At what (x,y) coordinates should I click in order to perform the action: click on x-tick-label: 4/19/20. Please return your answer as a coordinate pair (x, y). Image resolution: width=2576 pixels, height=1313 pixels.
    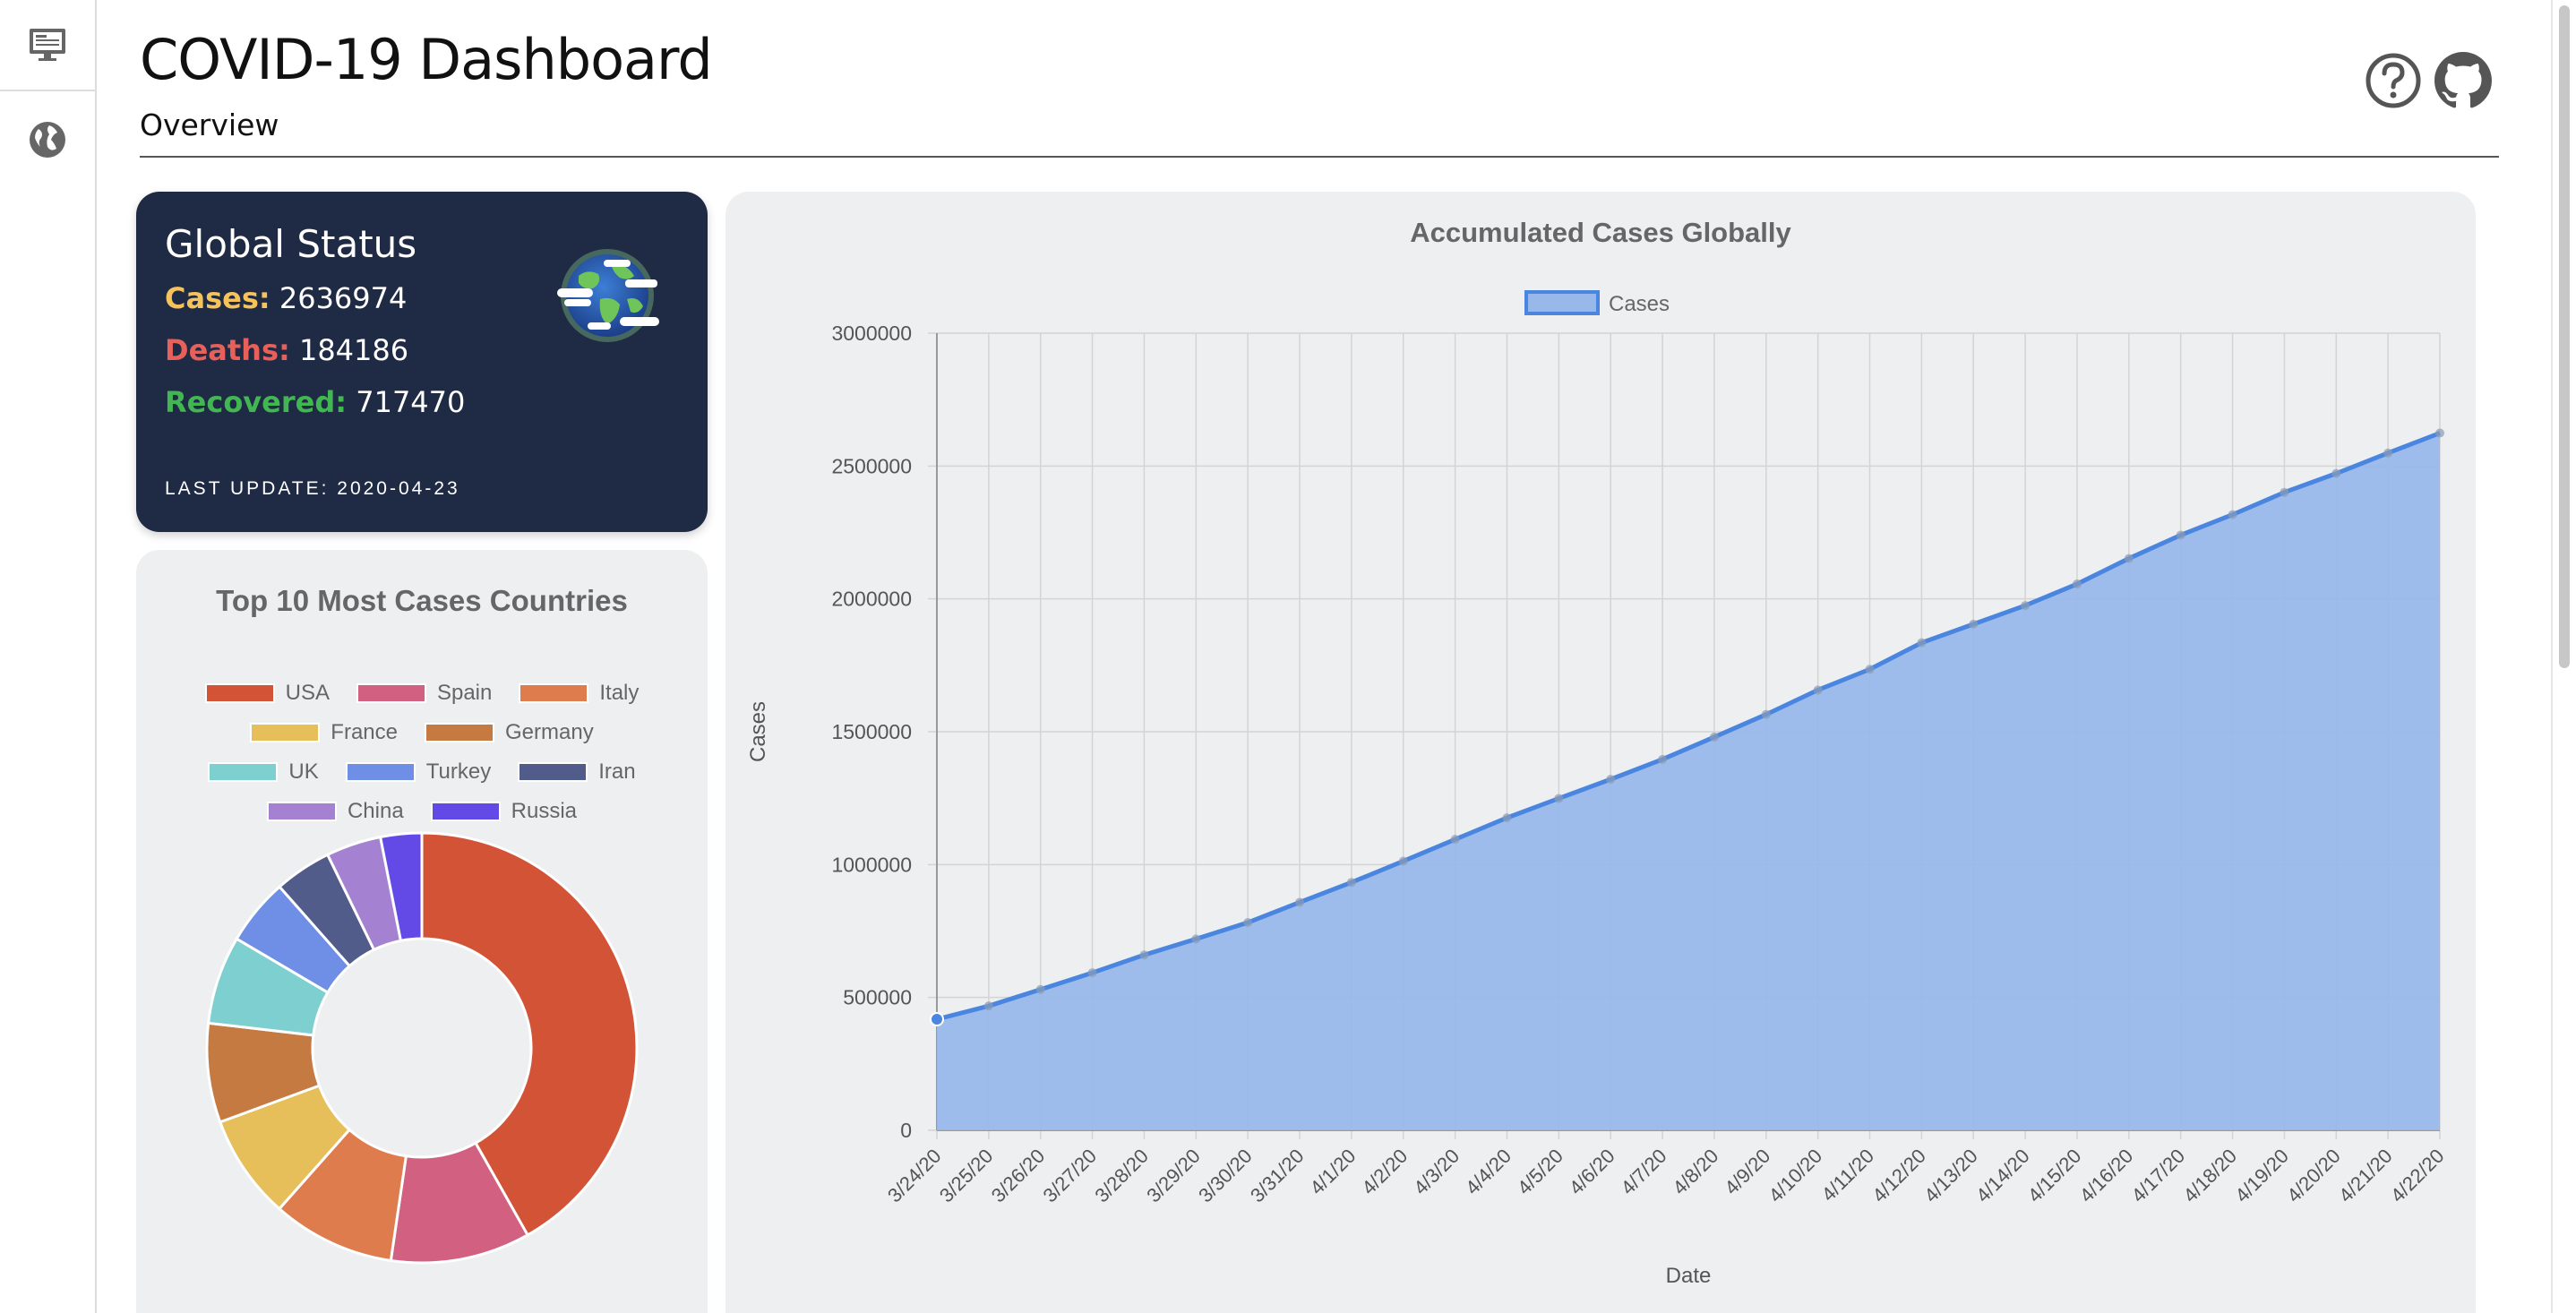
    Looking at the image, I should click on (2261, 1176).